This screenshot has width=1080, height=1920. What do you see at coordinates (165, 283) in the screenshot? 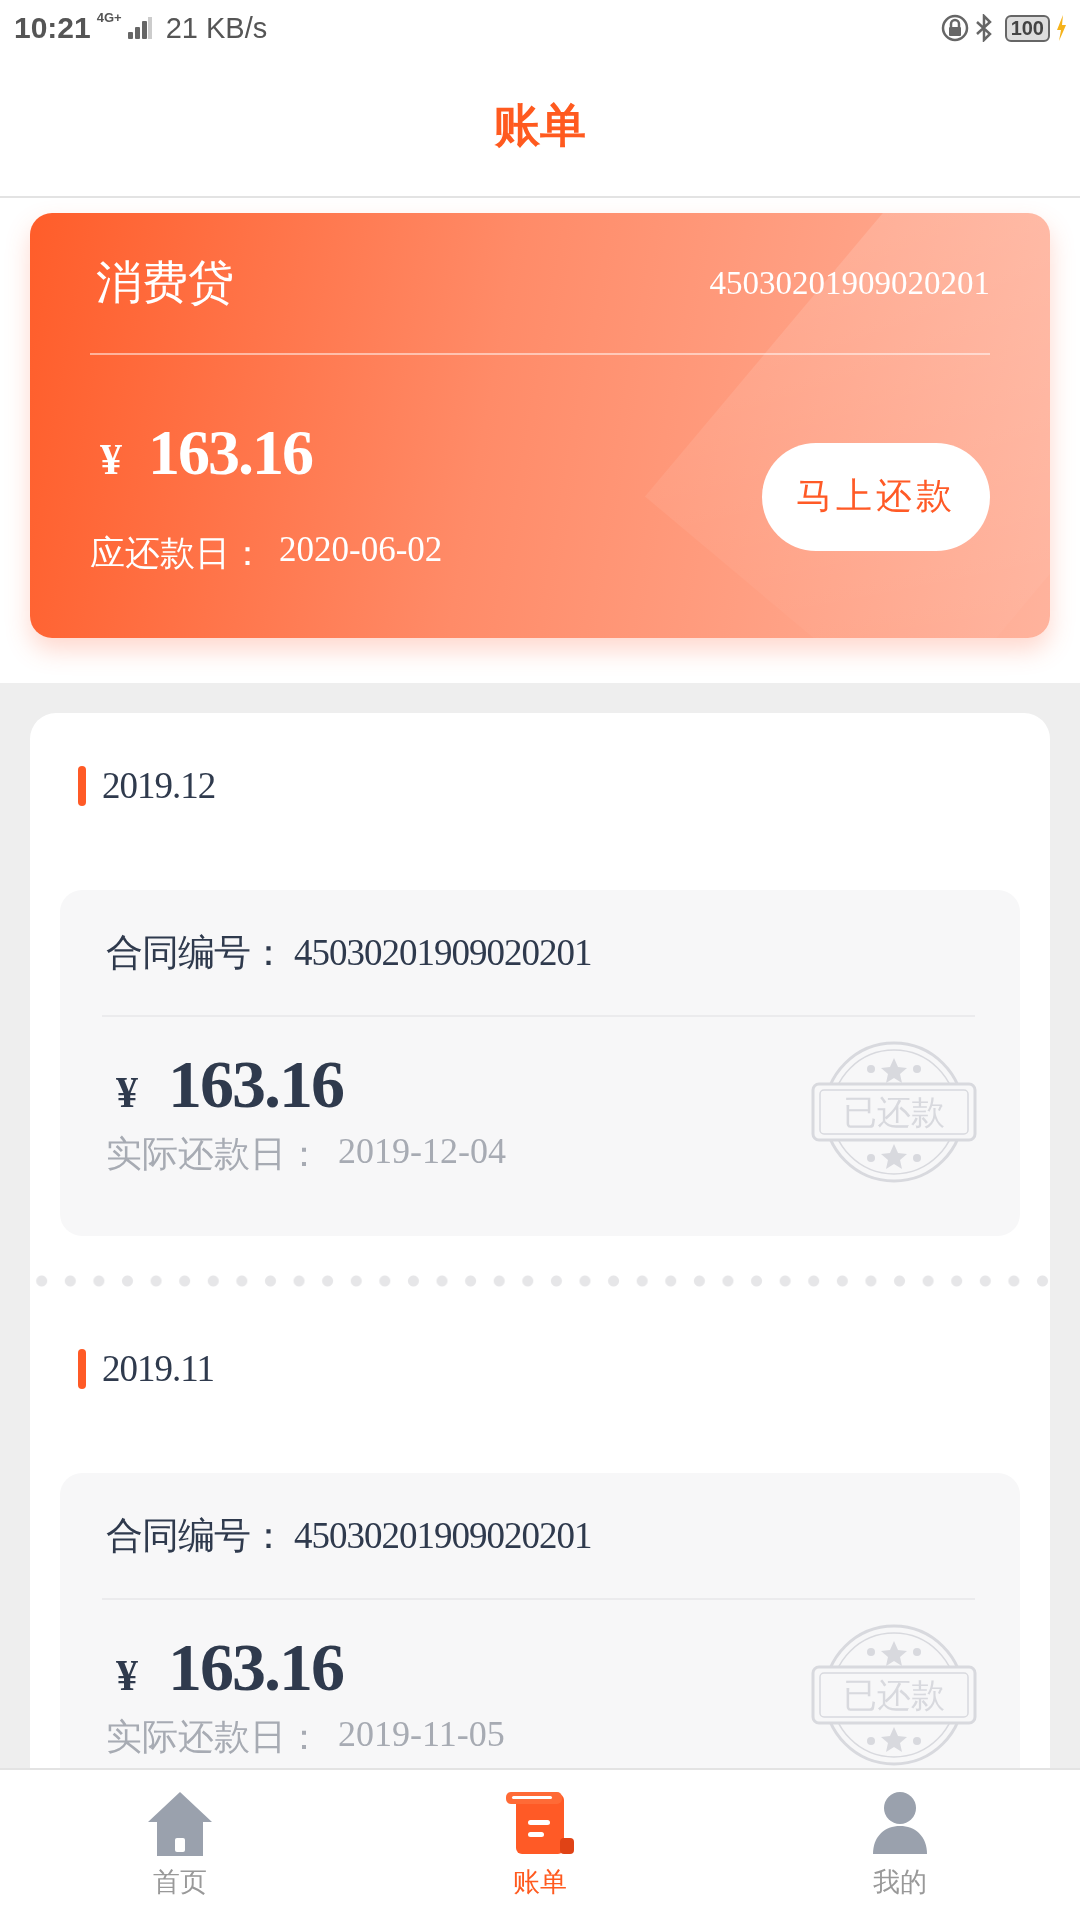
I see `loan-title: 消费贷` at bounding box center [165, 283].